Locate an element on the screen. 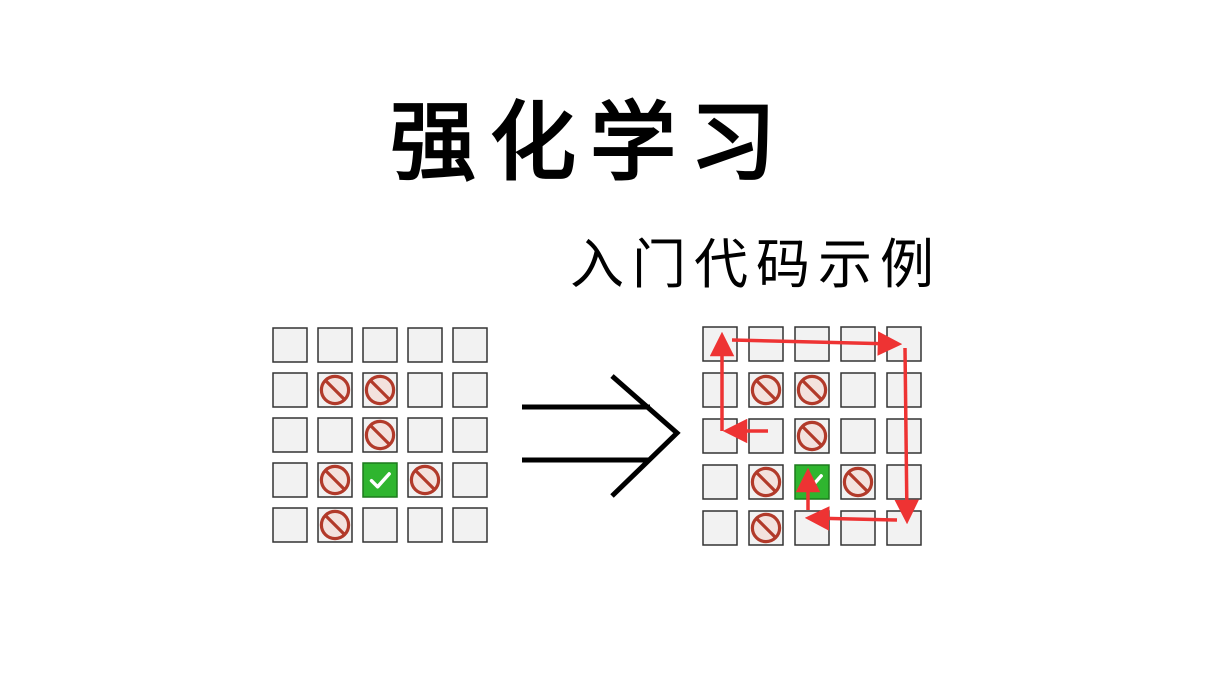 The image size is (1218, 686). implies-arrow-icon is located at coordinates (601, 436).